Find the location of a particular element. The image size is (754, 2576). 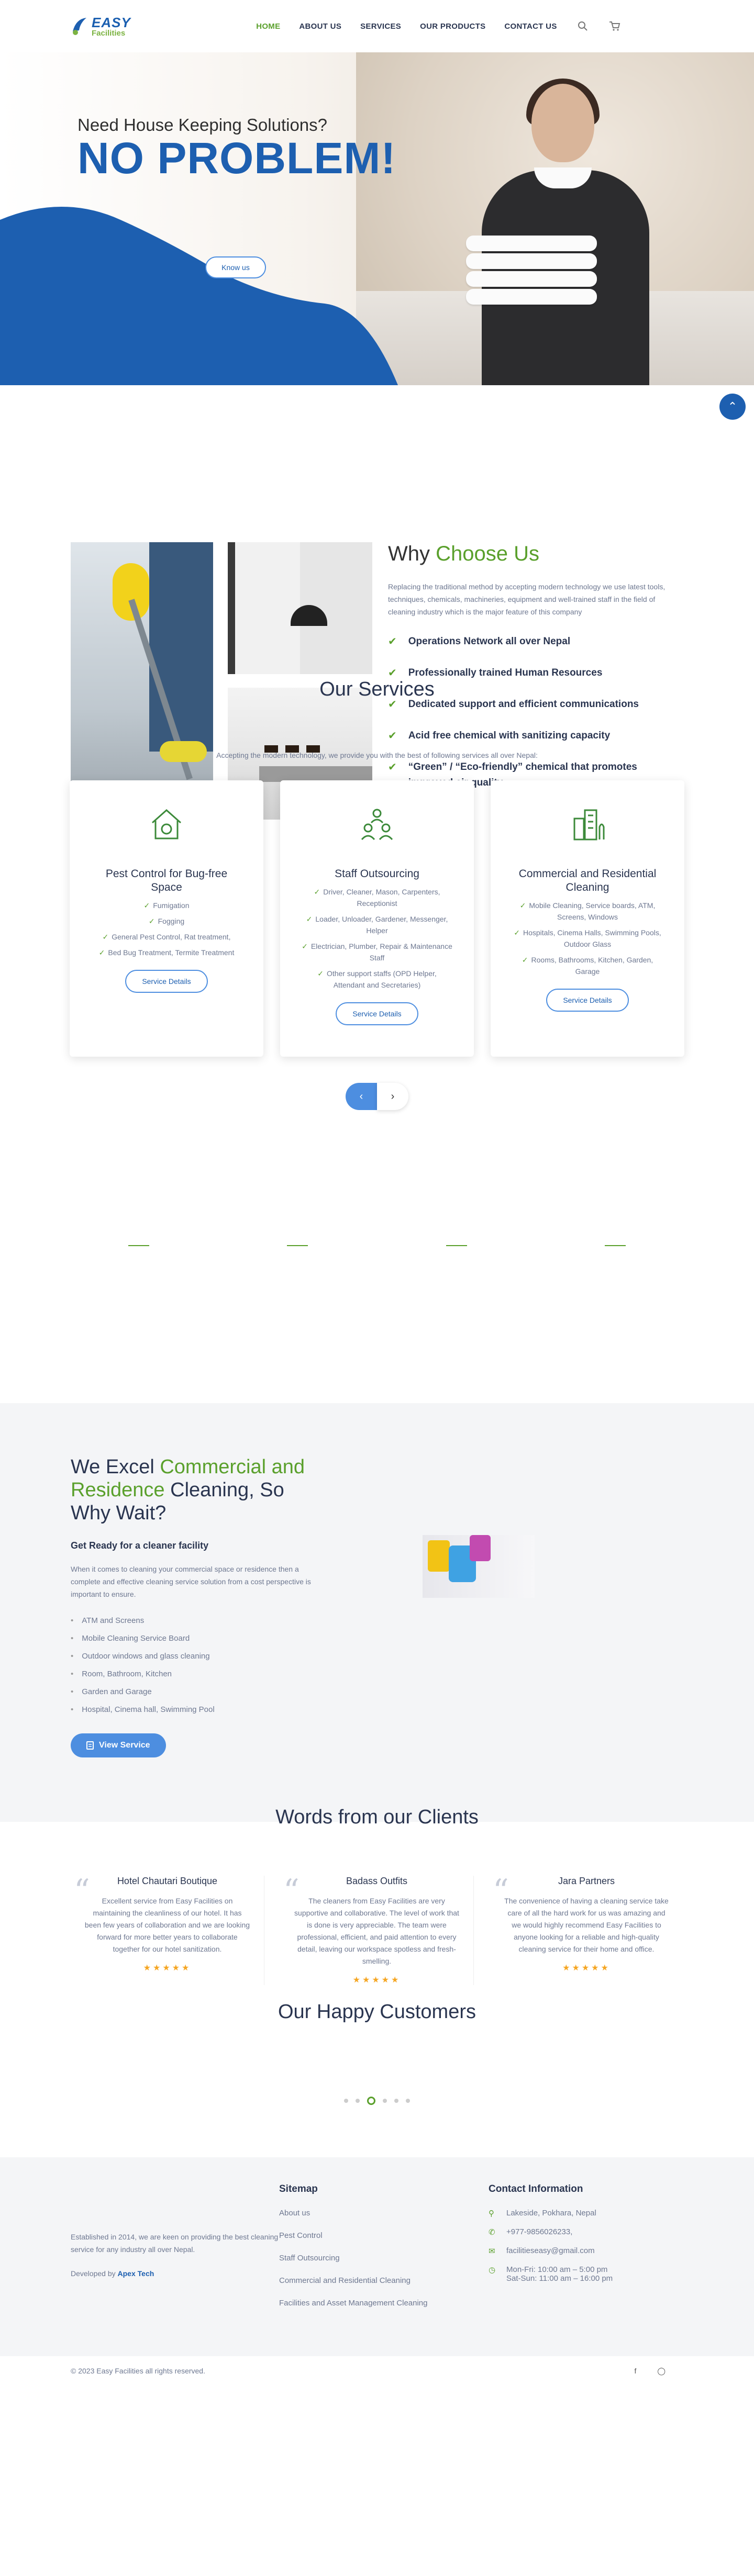

search-icon is located at coordinates (583, 26).